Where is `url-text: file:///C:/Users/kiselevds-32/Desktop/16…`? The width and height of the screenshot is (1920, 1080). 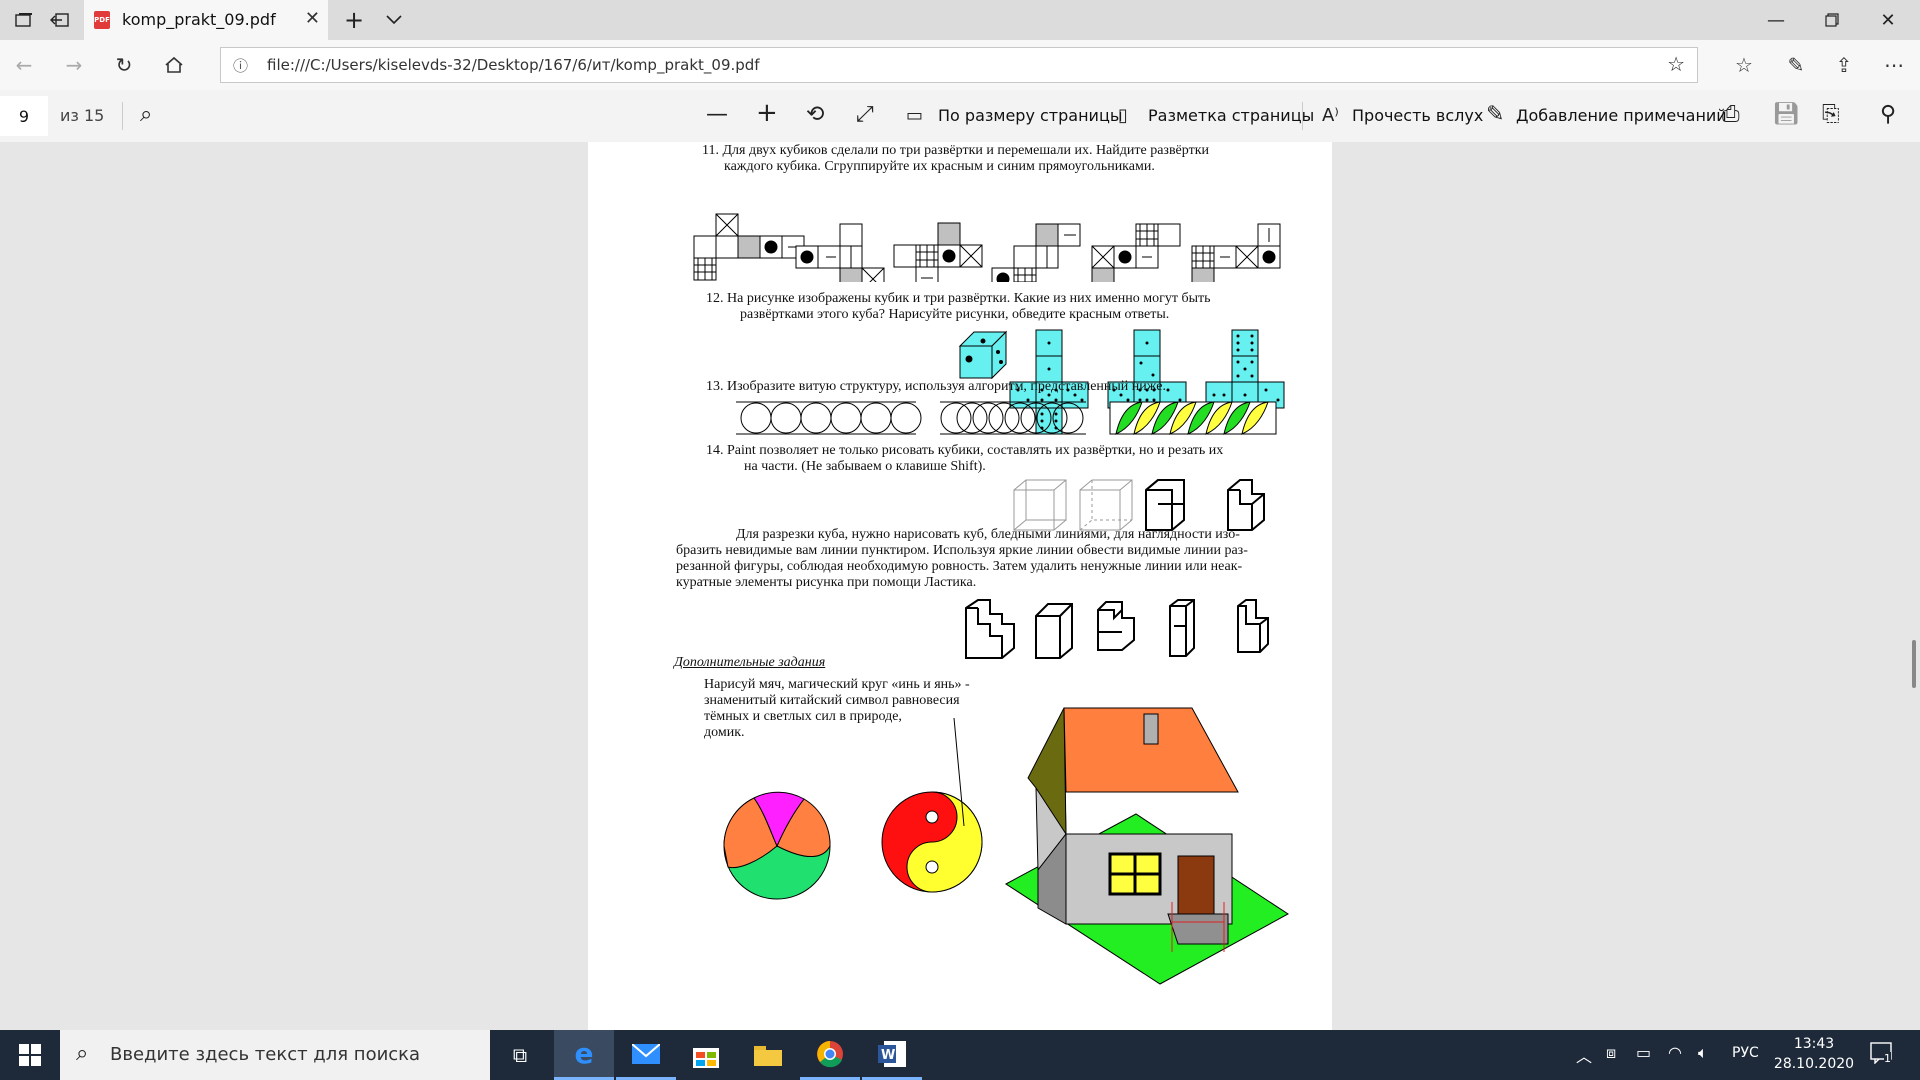
url-text: file:///C:/Users/kiselevds-32/Desktop/16… is located at coordinates (513, 65).